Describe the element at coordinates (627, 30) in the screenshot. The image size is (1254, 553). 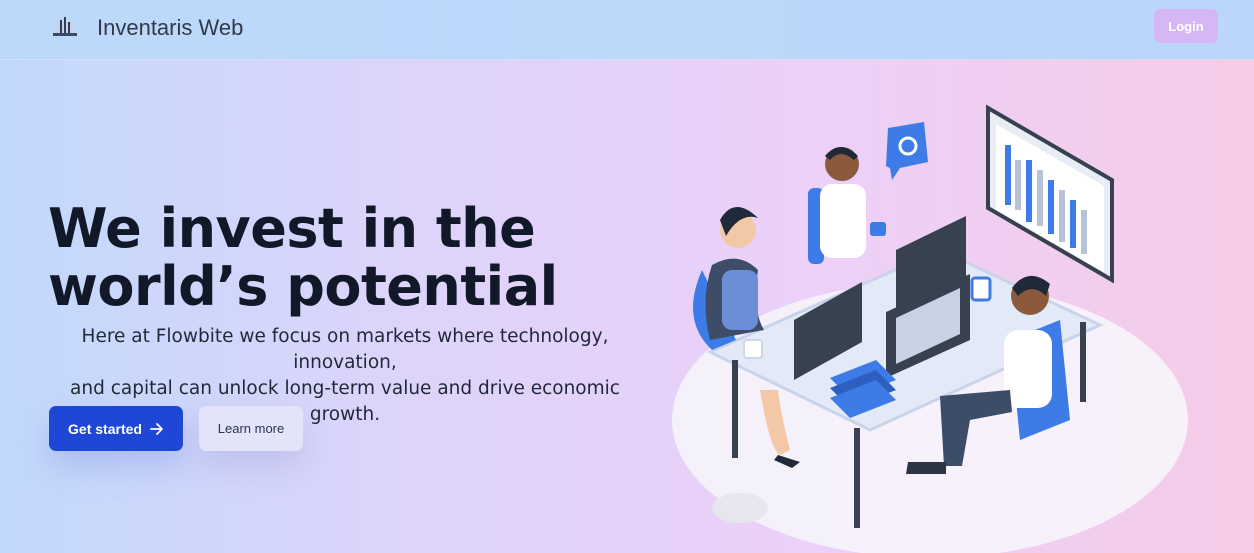
I see `navbar: Inventaris Web Login` at that location.